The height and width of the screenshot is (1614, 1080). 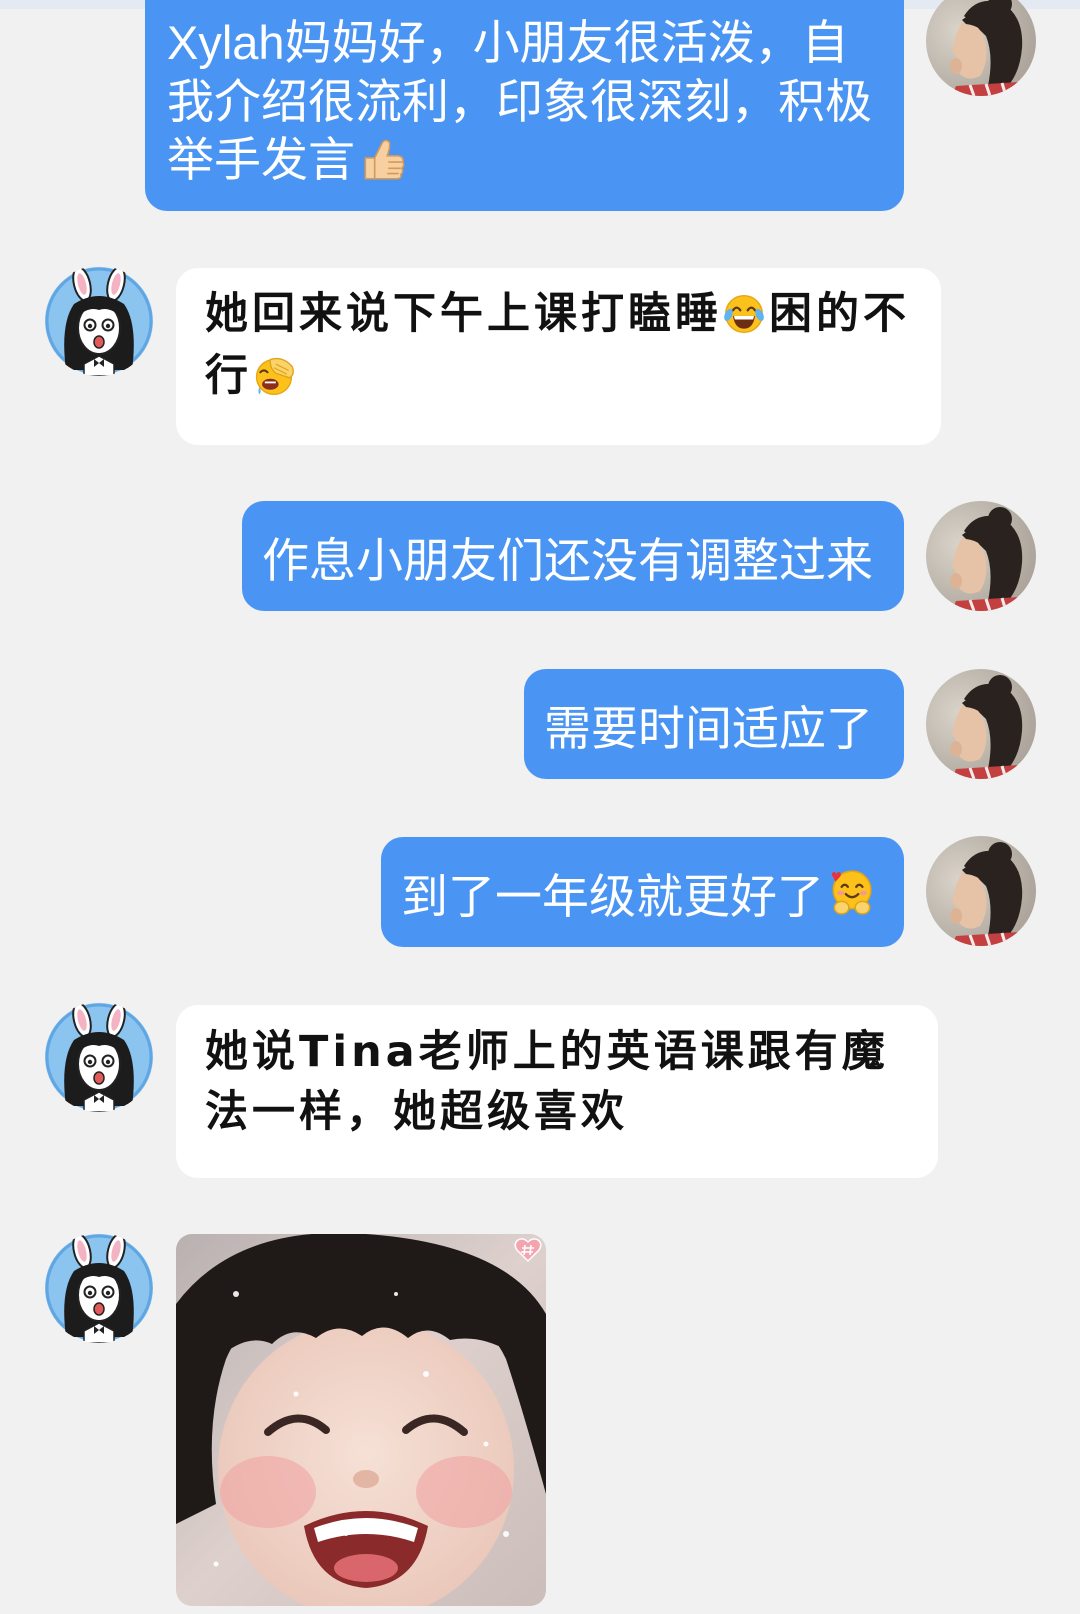 I want to click on smiling-baby-photo-icon, so click(x=361, y=1420).